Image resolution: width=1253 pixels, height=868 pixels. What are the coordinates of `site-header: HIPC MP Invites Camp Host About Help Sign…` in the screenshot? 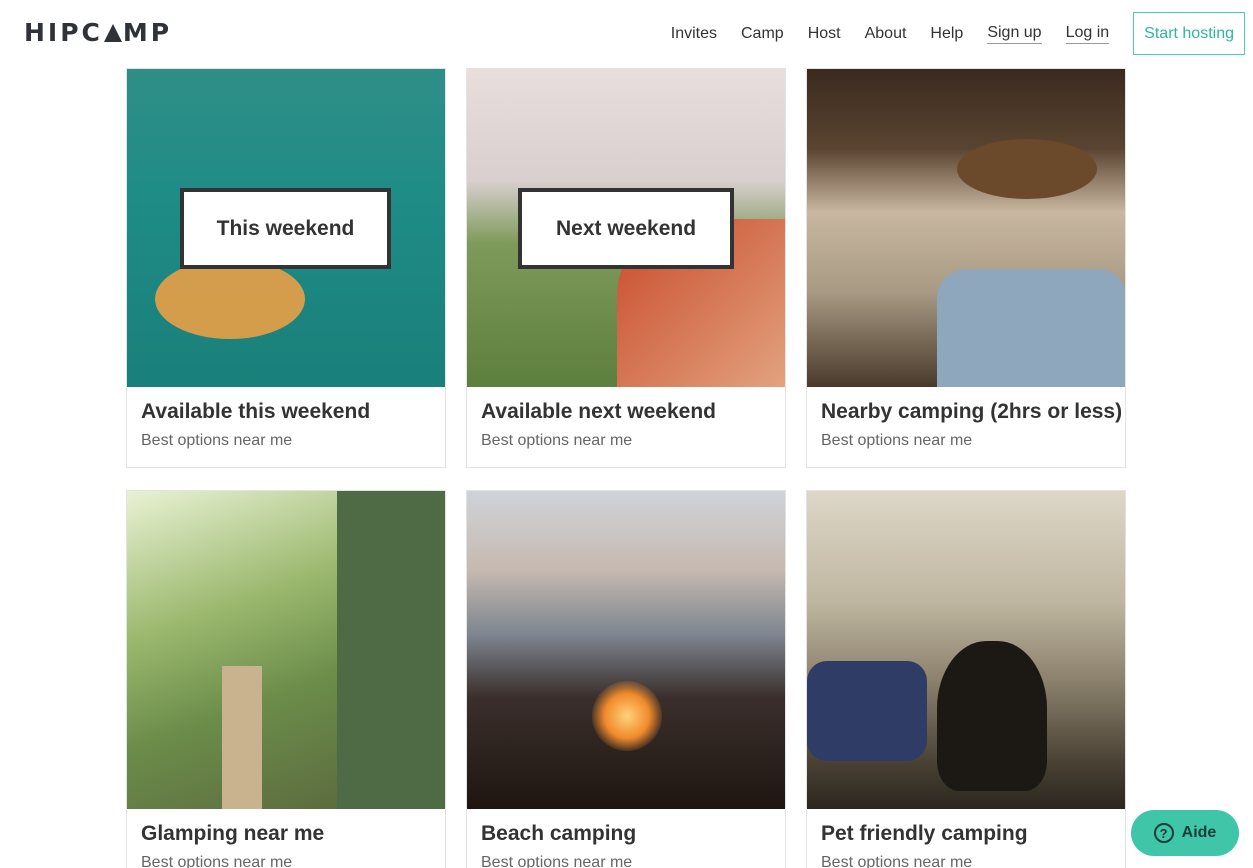 It's located at (626, 34).